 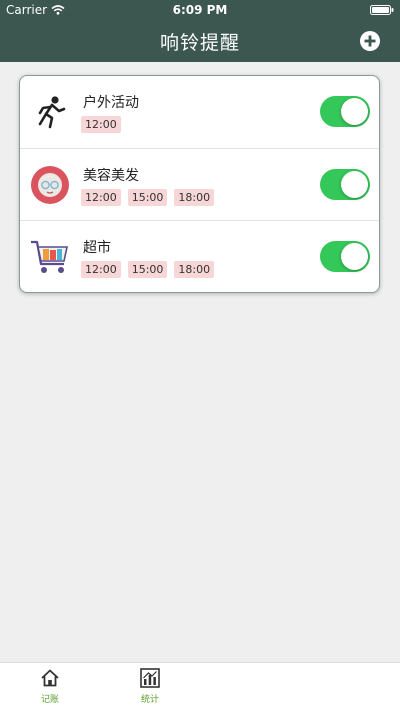 What do you see at coordinates (149, 700) in the screenshot?
I see `tab-label: 统计` at bounding box center [149, 700].